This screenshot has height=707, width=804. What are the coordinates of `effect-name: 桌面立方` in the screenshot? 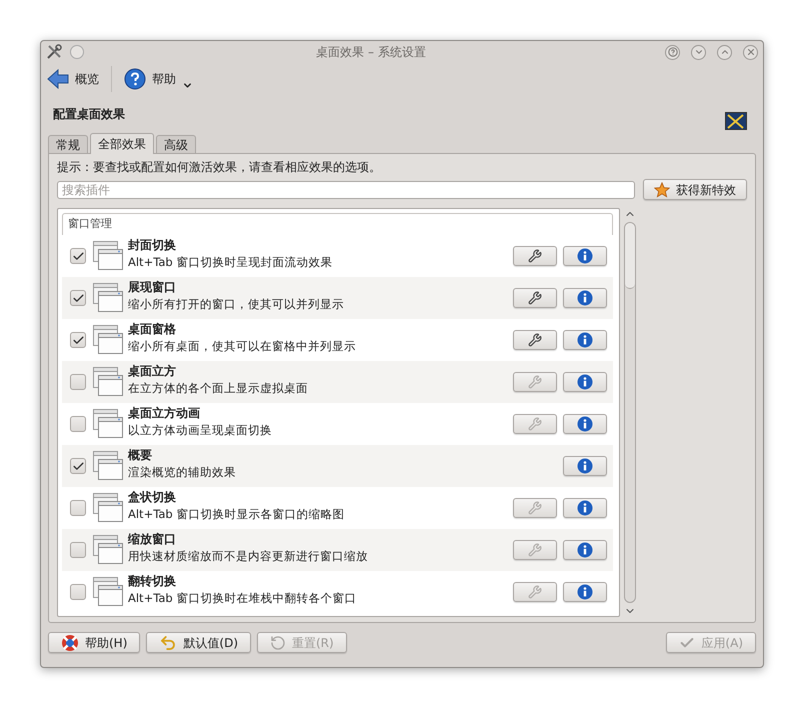 It's located at (152, 371).